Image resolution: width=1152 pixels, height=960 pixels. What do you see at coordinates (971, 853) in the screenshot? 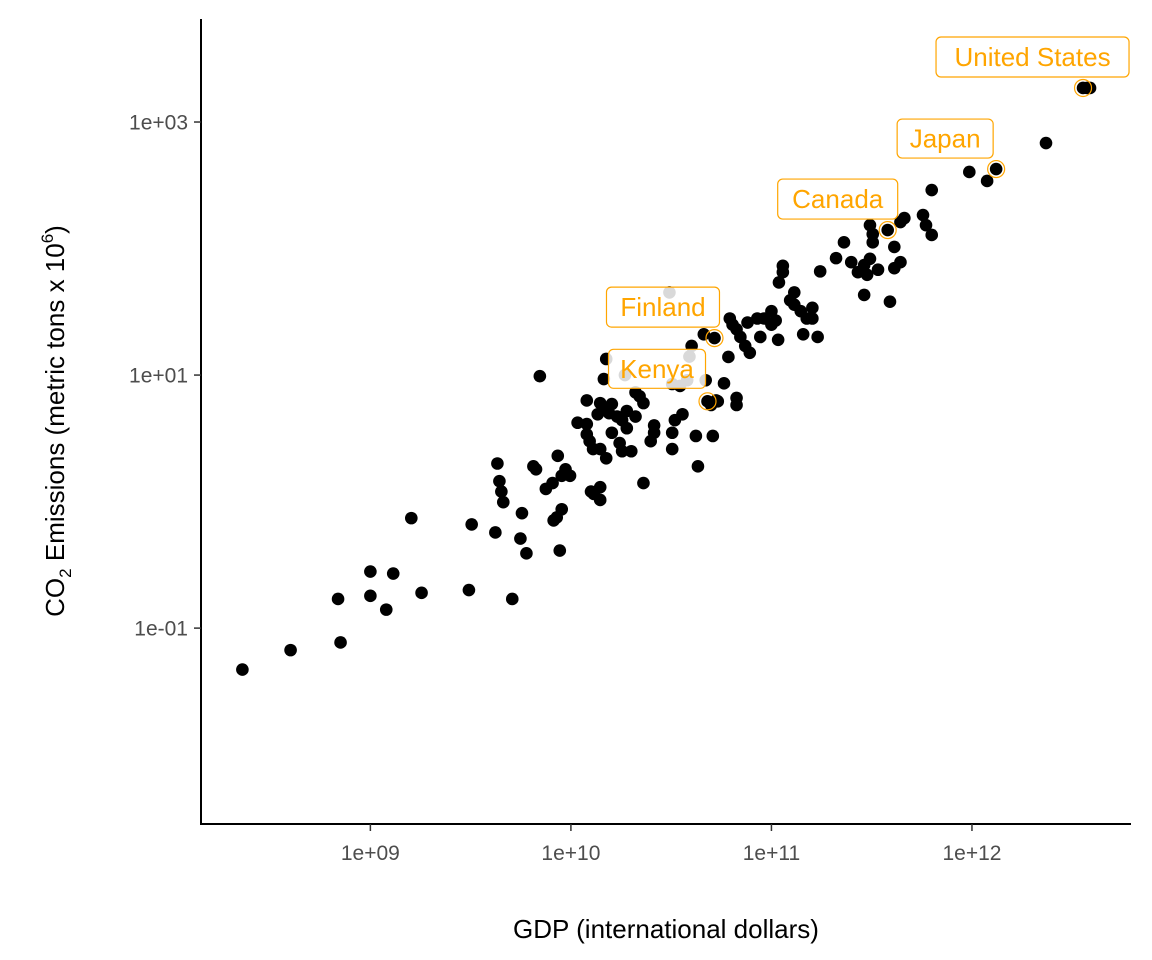
I see `x-tick-label: 1e+12` at bounding box center [971, 853].